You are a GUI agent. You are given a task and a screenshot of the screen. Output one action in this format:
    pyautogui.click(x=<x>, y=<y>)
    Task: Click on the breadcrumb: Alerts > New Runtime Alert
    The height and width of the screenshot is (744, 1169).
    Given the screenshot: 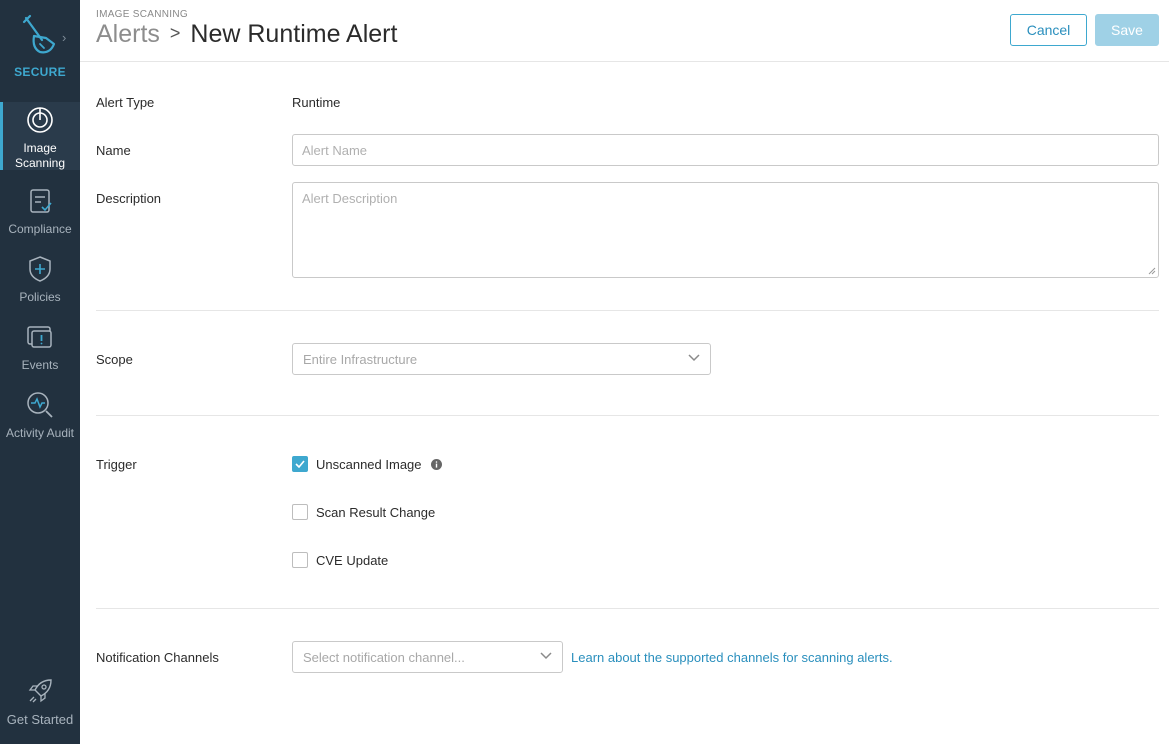 What is the action you would take?
    pyautogui.click(x=246, y=34)
    